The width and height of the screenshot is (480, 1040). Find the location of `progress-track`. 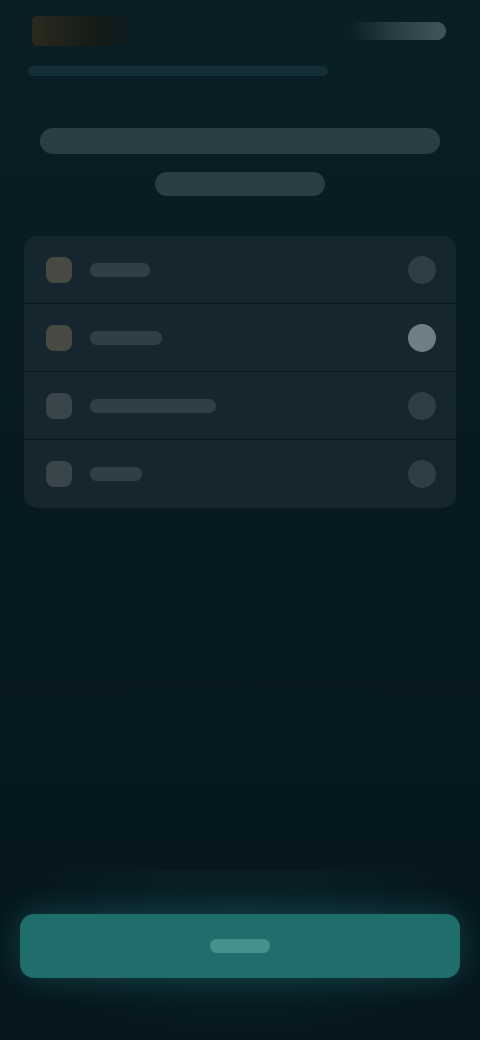

progress-track is located at coordinates (178, 71).